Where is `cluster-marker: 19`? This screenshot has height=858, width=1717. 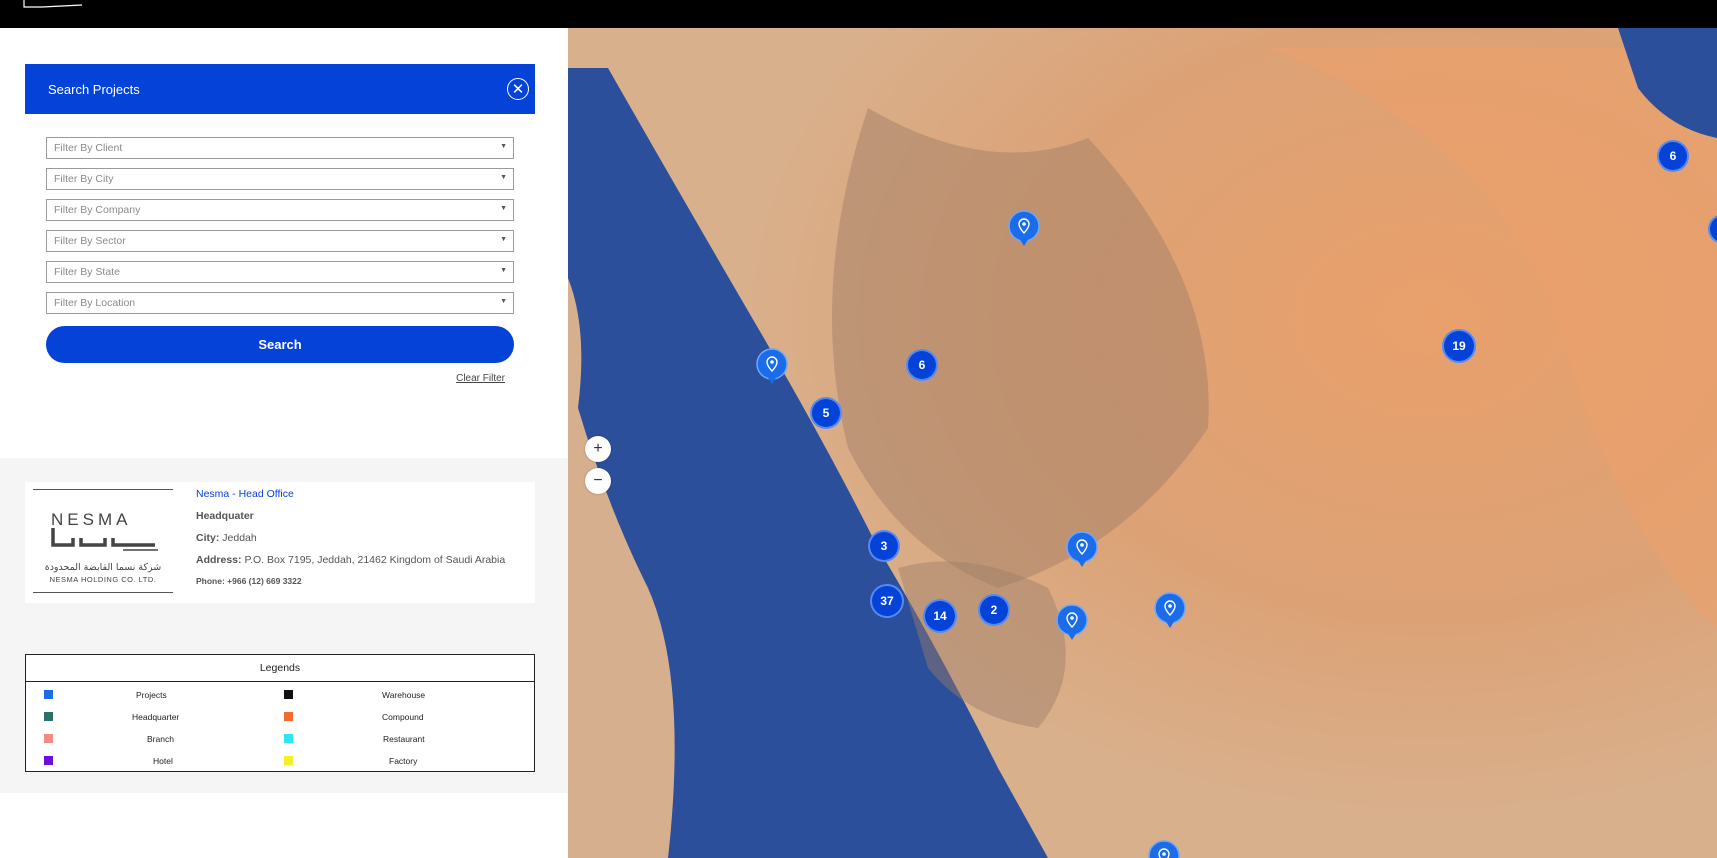 cluster-marker: 19 is located at coordinates (1459, 346).